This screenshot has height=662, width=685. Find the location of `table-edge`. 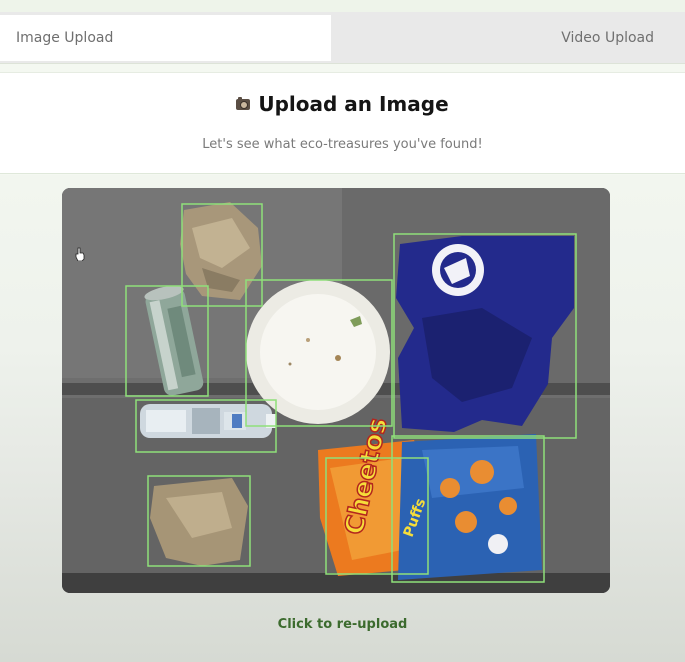

table-edge is located at coordinates (336, 583).